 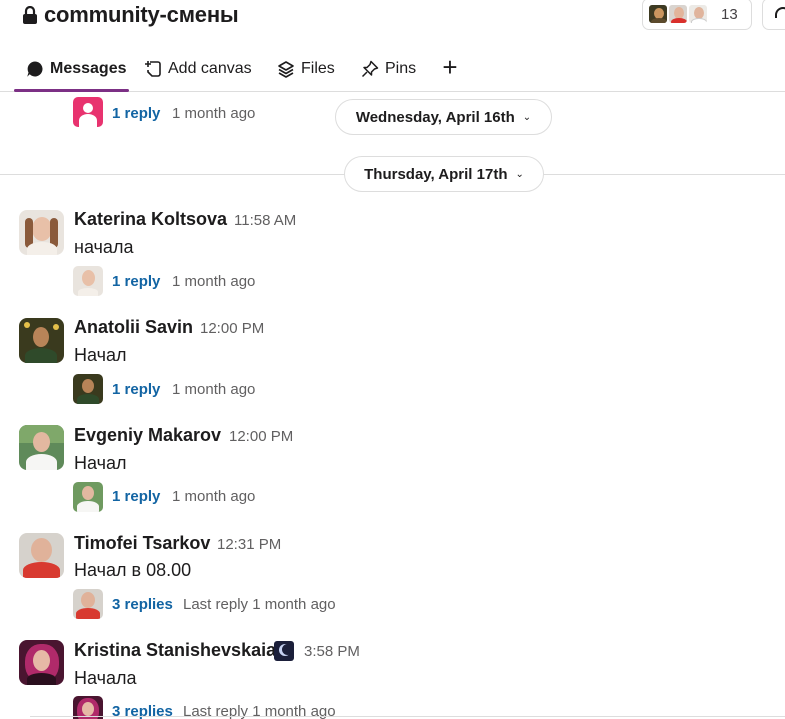 What do you see at coordinates (142, 604) in the screenshot?
I see `thread-replies-link: 3 replies` at bounding box center [142, 604].